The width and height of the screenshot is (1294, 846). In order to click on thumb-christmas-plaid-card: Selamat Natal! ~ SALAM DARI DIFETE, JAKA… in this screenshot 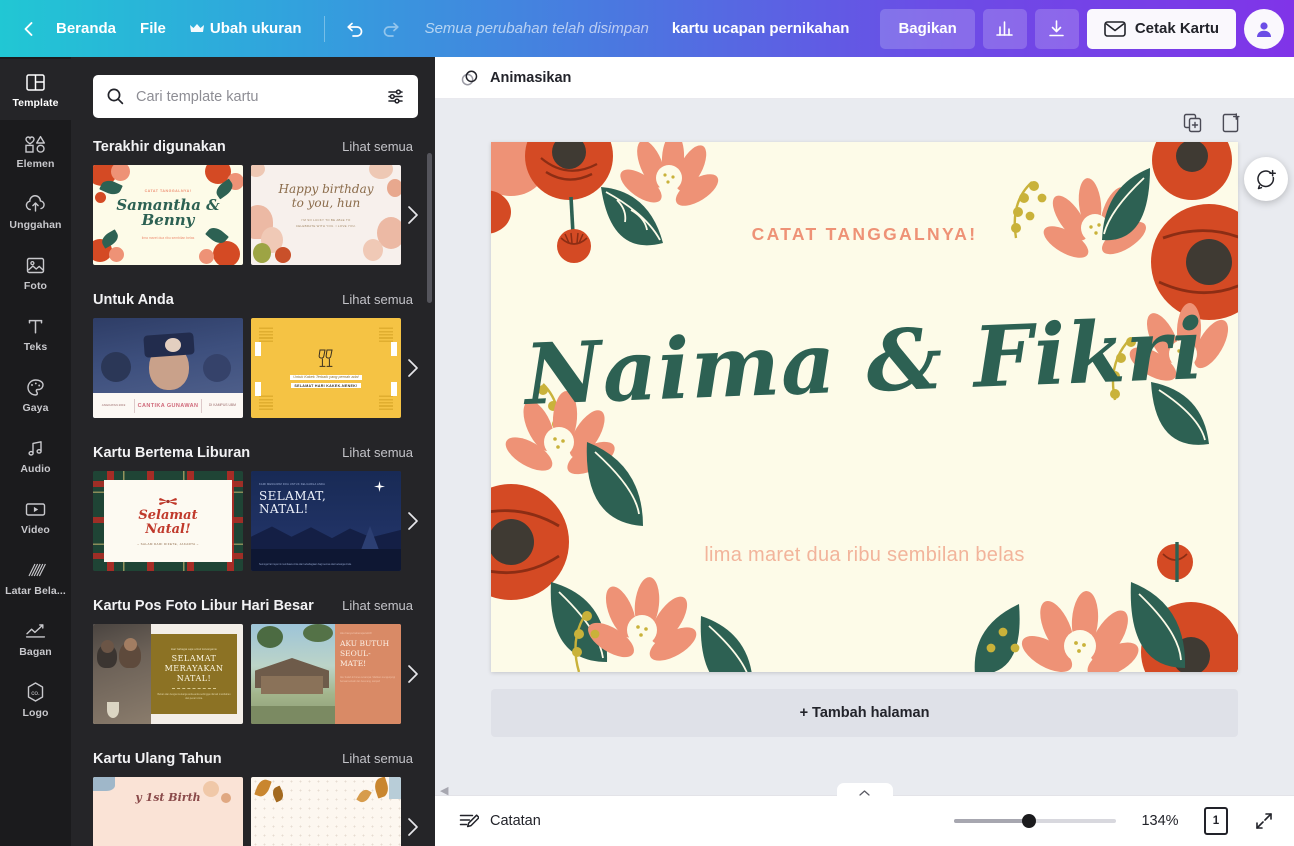, I will do `click(168, 521)`.